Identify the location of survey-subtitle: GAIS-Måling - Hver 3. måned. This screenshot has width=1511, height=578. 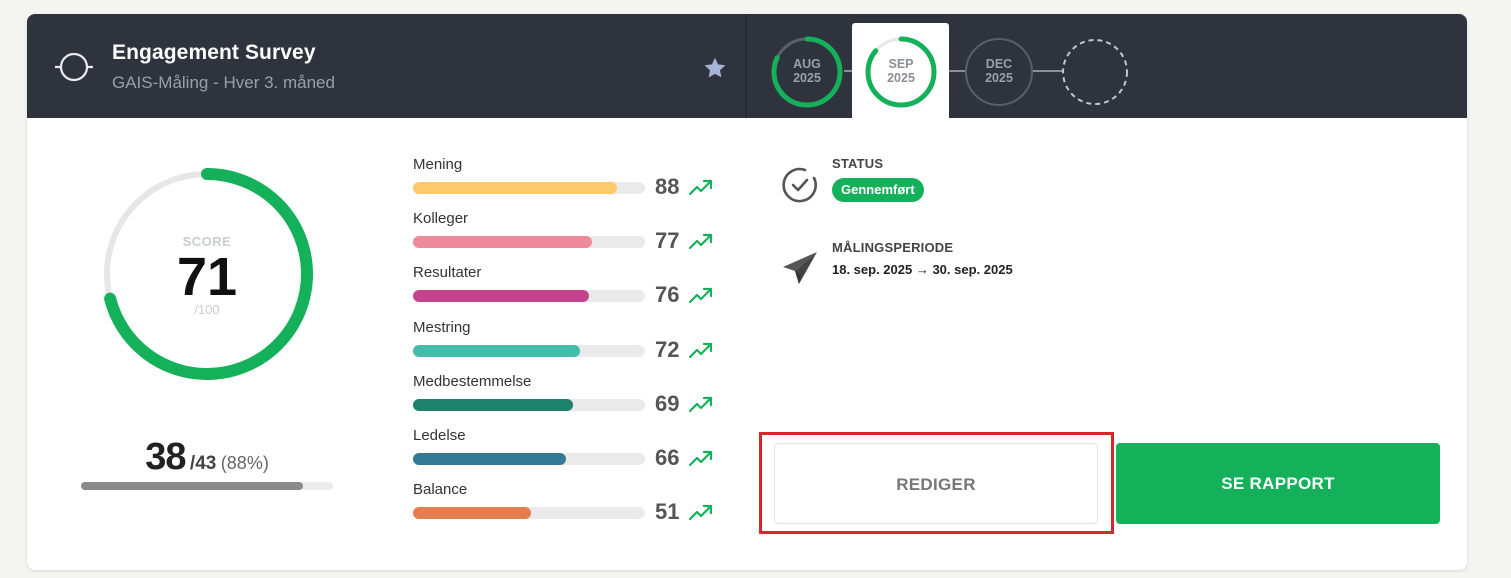
(223, 82).